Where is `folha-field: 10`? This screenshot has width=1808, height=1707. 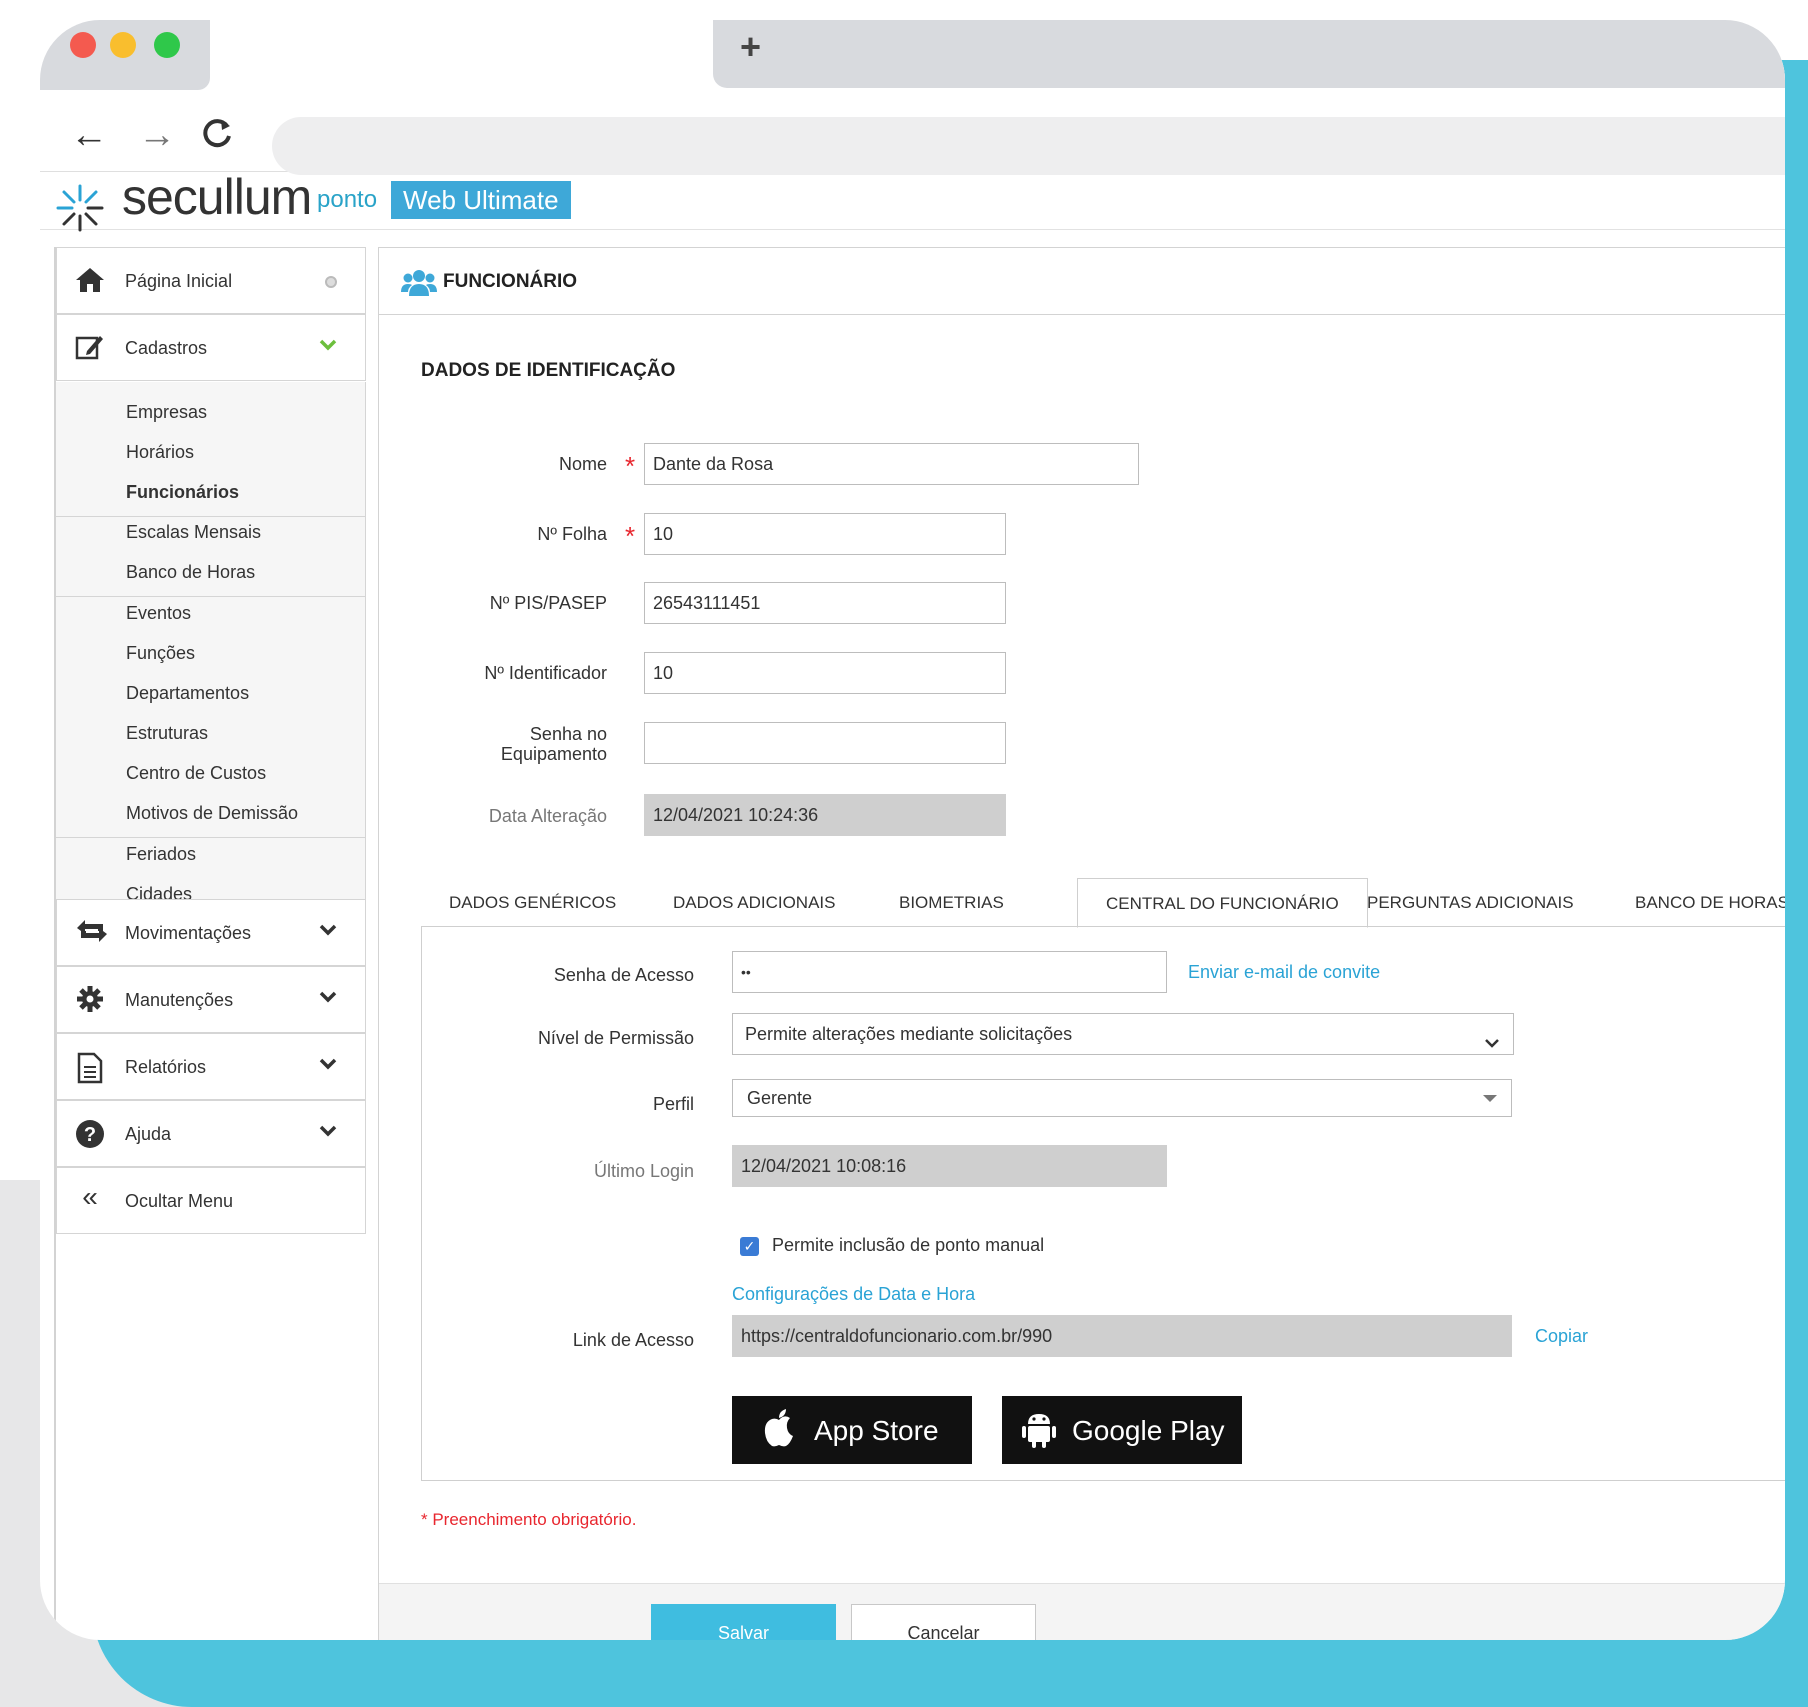 folha-field: 10 is located at coordinates (825, 534).